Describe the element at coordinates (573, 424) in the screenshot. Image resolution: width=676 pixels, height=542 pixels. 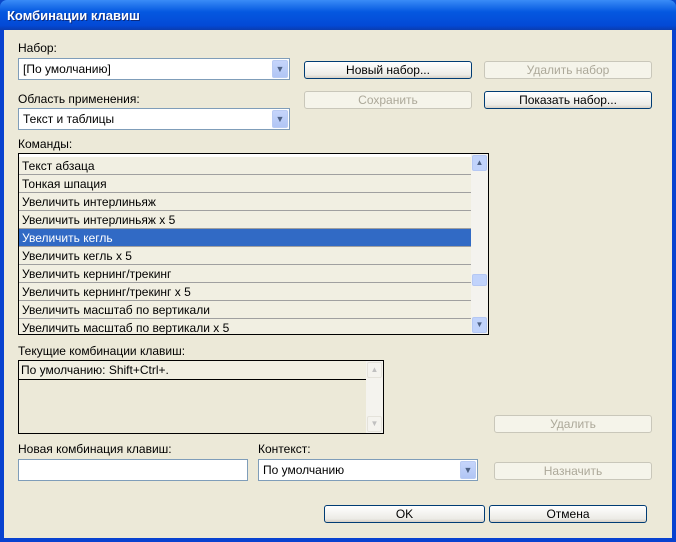
I see `delete-button: Удалить` at that location.